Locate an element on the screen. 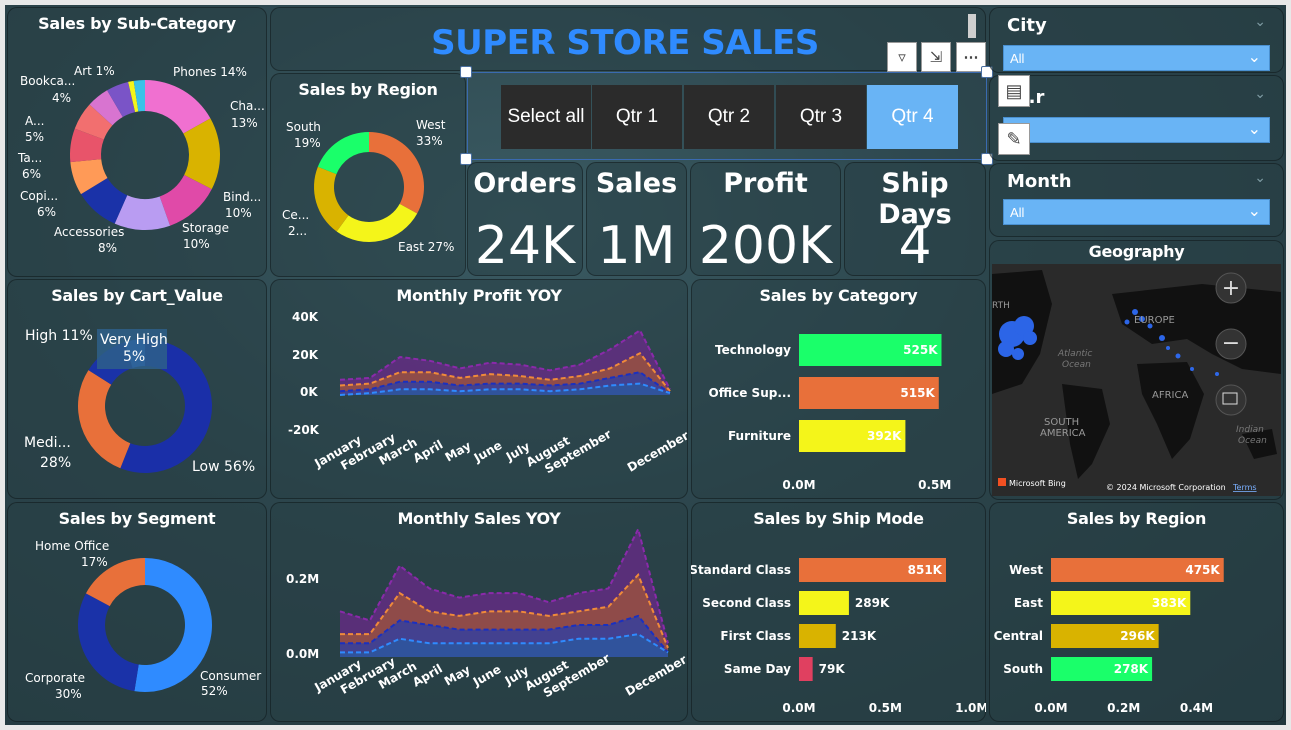  scrollbar-thumb is located at coordinates (972, 26).